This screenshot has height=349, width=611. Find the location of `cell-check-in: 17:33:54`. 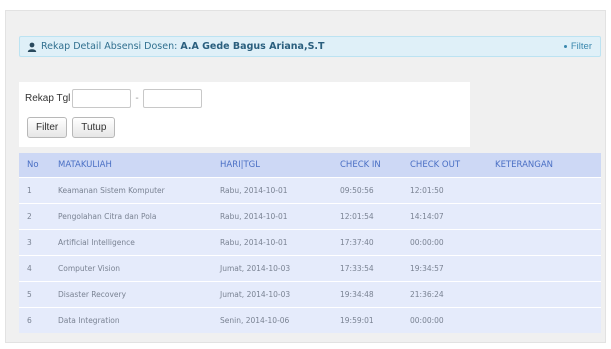

cell-check-in: 17:33:54 is located at coordinates (367, 267).